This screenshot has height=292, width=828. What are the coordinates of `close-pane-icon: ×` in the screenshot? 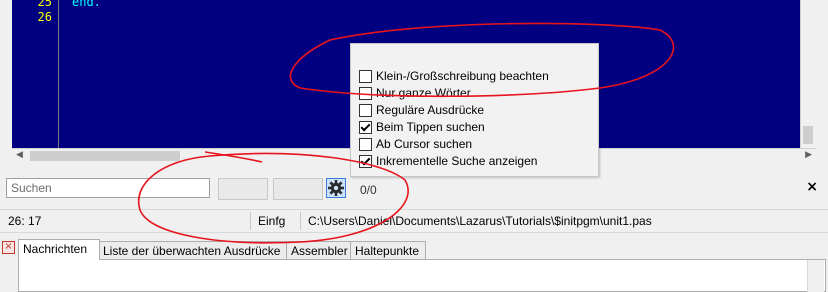 It's located at (8, 247).